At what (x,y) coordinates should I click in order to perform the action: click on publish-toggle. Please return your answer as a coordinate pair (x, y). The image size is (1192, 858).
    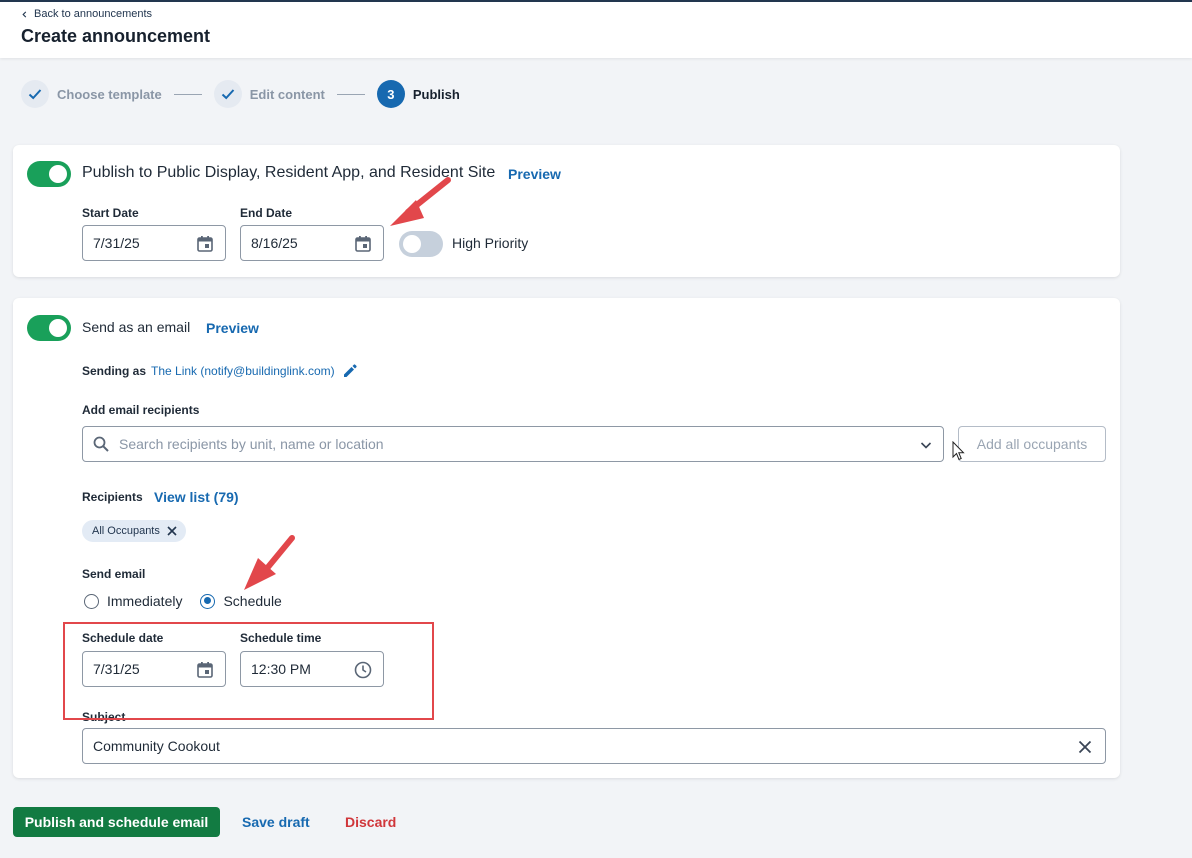
    Looking at the image, I should click on (49, 174).